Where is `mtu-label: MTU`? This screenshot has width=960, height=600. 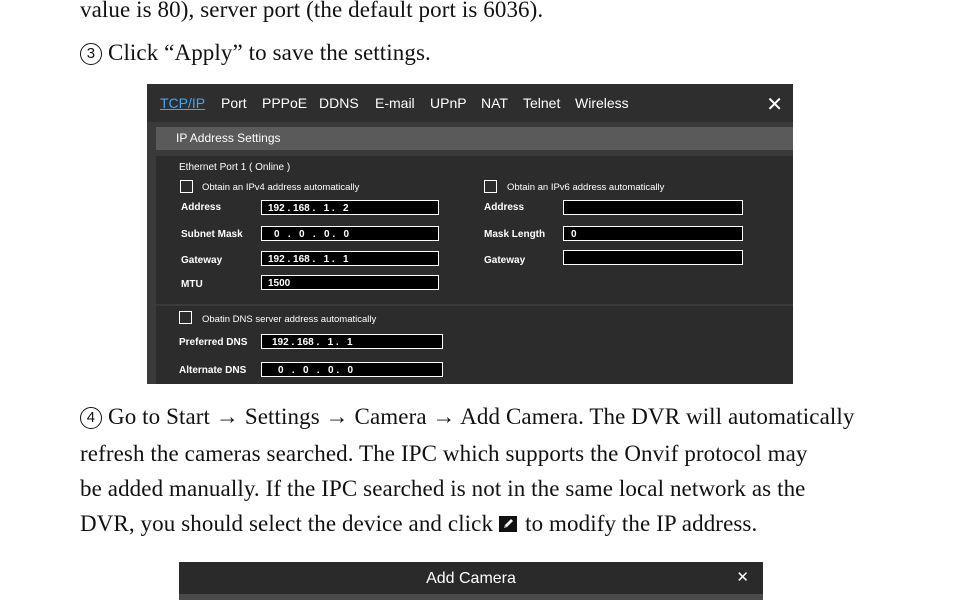 mtu-label: MTU is located at coordinates (192, 284).